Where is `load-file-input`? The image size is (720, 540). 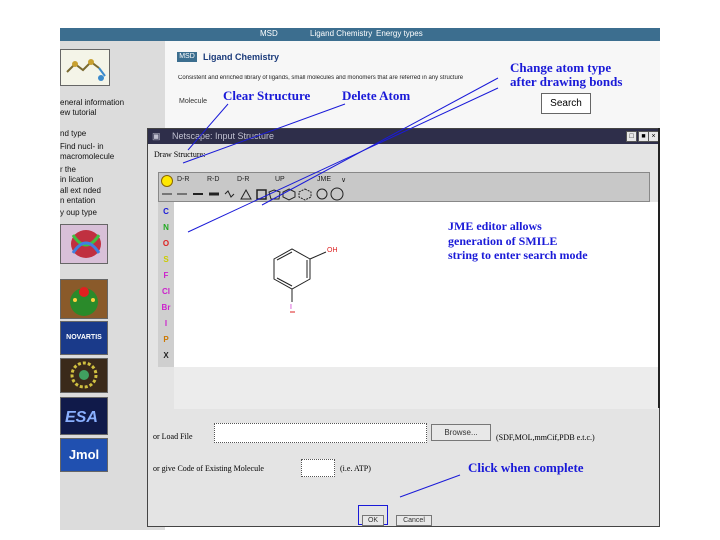
load-file-input is located at coordinates (320, 433).